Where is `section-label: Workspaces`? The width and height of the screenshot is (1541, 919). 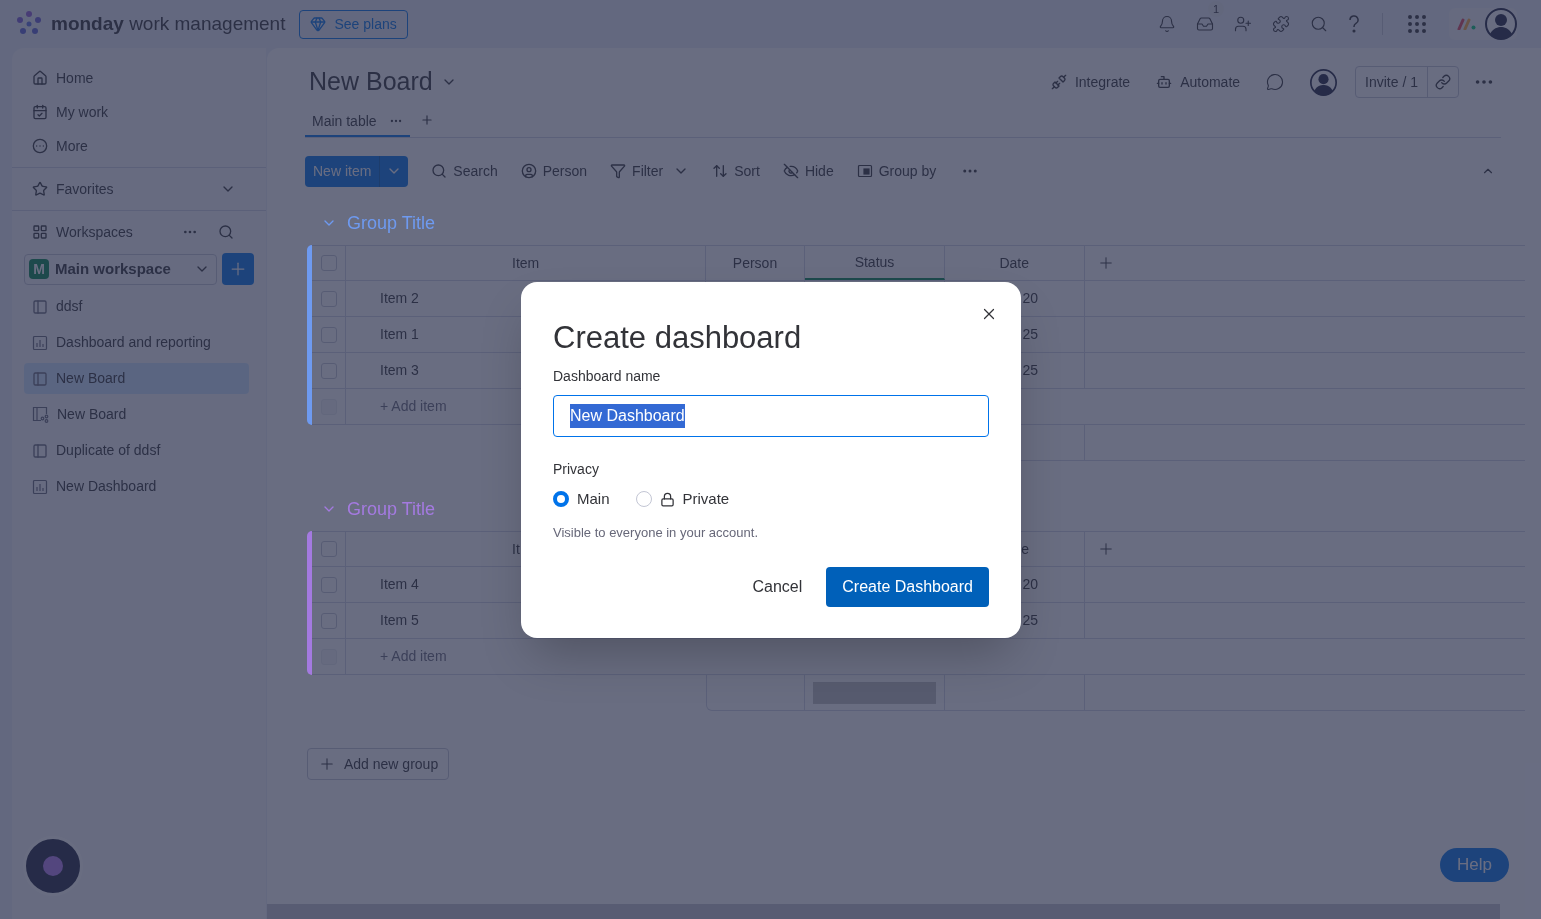
section-label: Workspaces is located at coordinates (95, 232).